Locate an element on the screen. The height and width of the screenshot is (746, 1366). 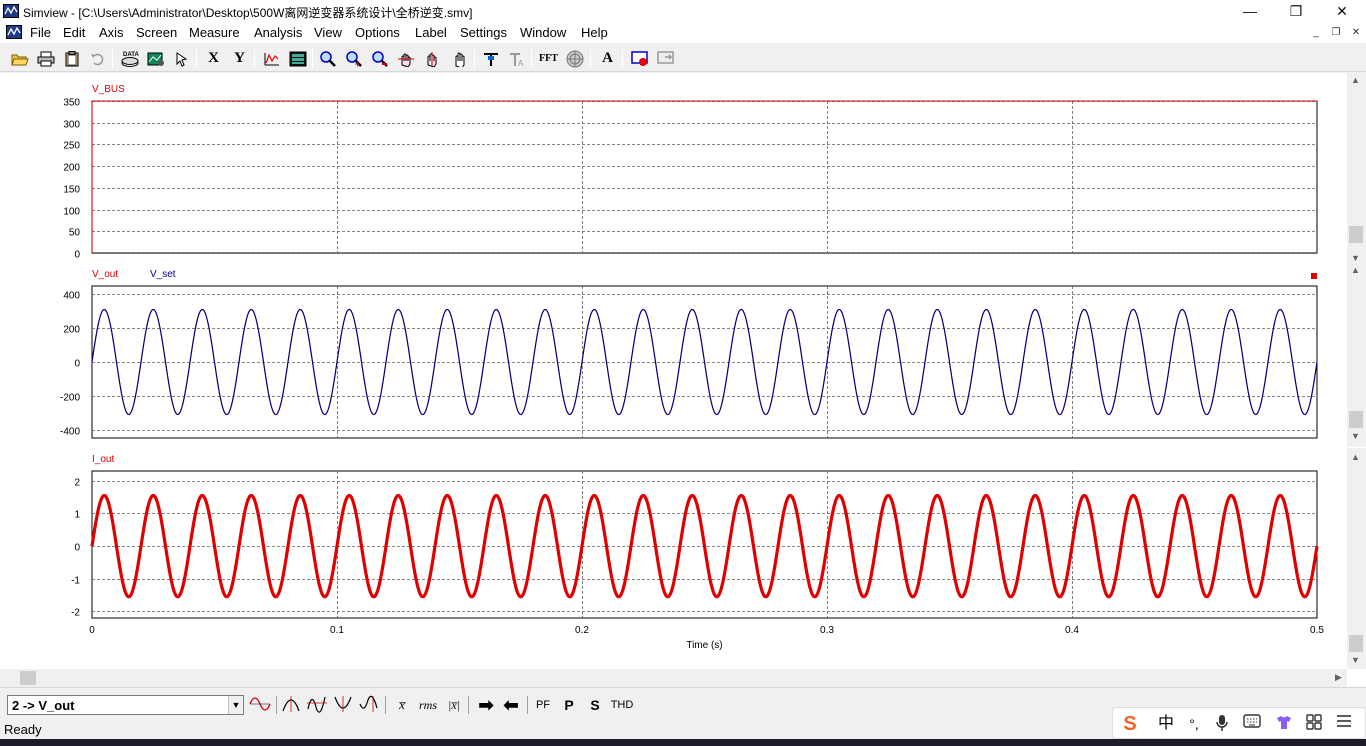
menu-analysis: Analysis is located at coordinates (278, 32).